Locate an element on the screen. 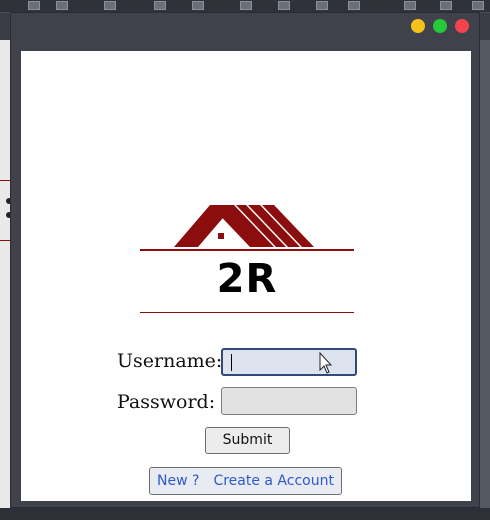 The image size is (490, 520). username-label: Username: is located at coordinates (170, 361).